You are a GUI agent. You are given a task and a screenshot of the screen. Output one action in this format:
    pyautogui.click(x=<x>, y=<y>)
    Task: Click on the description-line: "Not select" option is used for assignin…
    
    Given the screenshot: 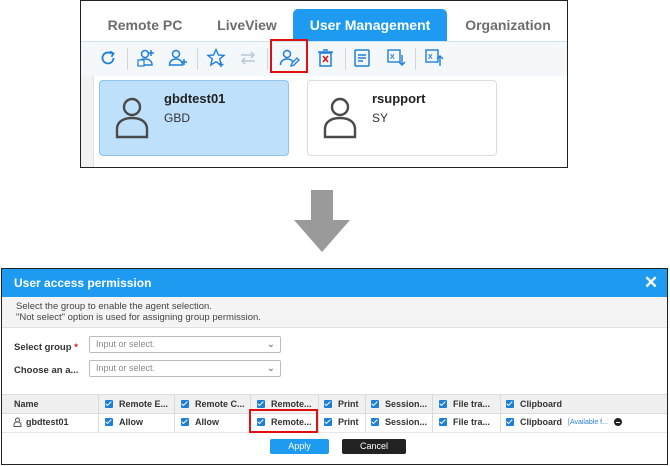 What is the action you would take?
    pyautogui.click(x=138, y=317)
    